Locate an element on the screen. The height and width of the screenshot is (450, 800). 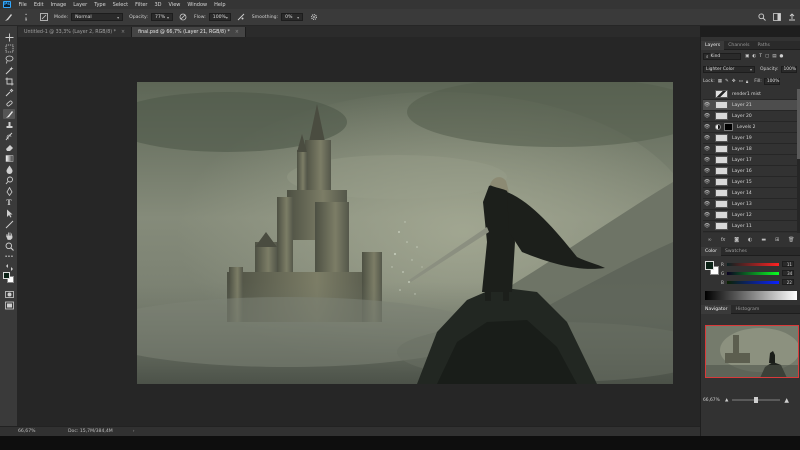
zoom-out-mountain-icon: ▲ is located at coordinates (726, 400).